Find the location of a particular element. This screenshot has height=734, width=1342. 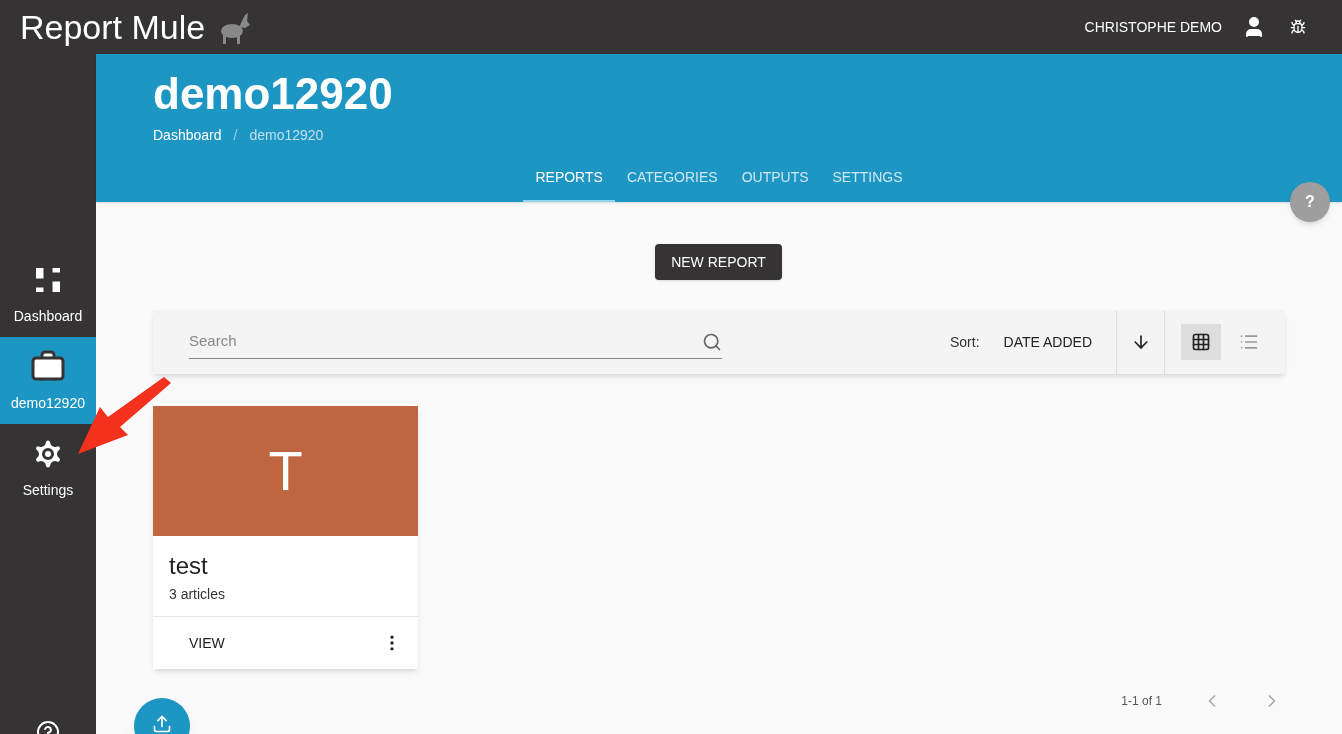

tab: SETTINGS is located at coordinates (867, 178).